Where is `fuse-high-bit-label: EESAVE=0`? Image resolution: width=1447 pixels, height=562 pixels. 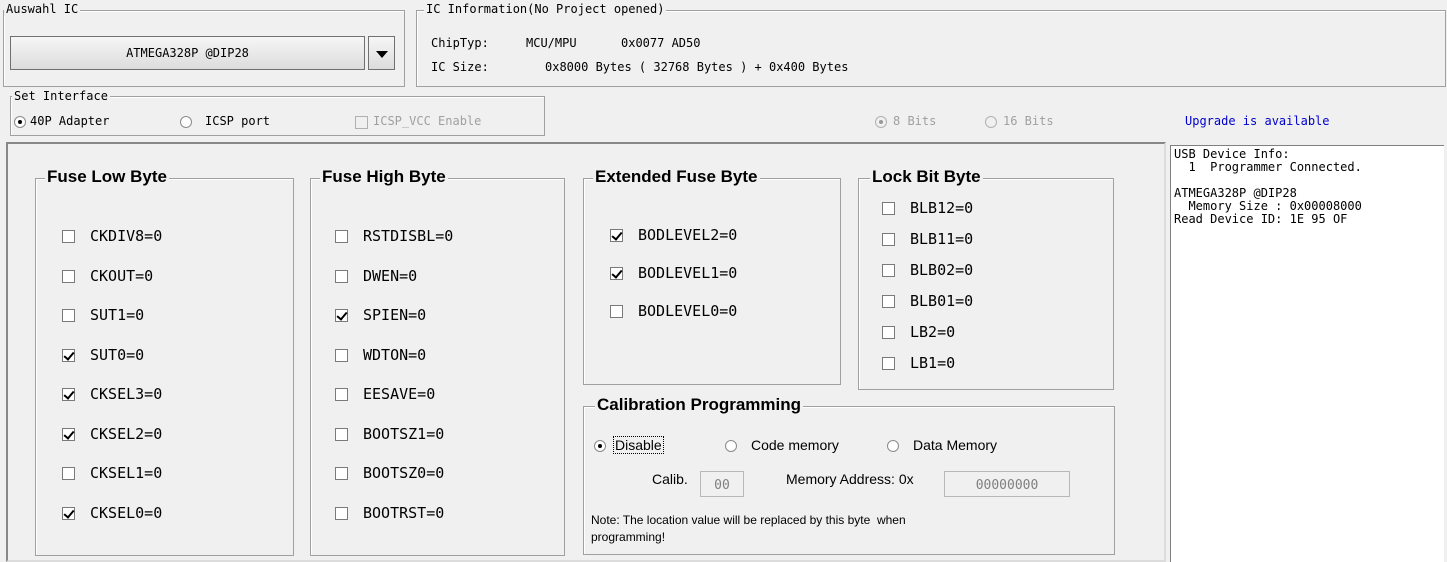
fuse-high-bit-label: EESAVE=0 is located at coordinates (399, 394).